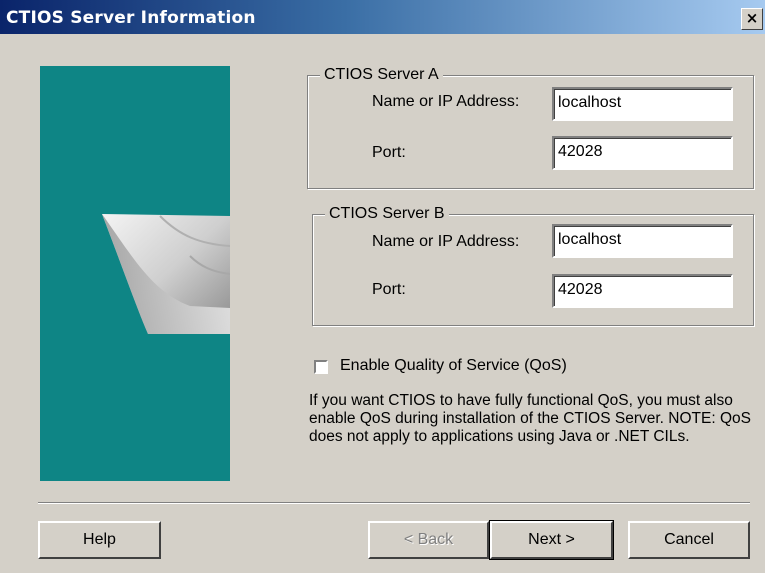  Describe the element at coordinates (382, 17) in the screenshot. I see `title-bar: CTIOS Server Information ×` at that location.